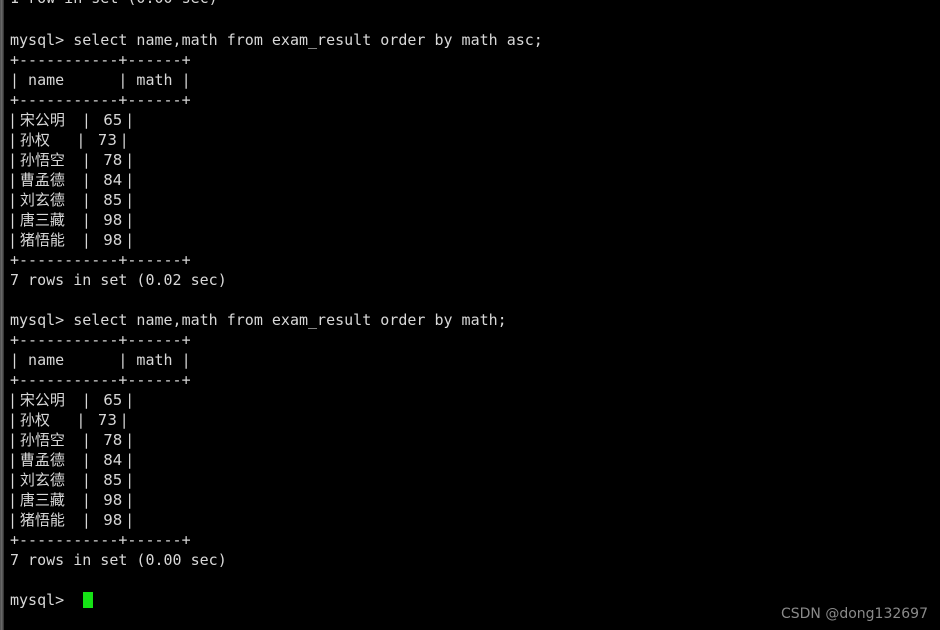 This screenshot has height=630, width=940. I want to click on prompt-label: mysql>, so click(42, 600).